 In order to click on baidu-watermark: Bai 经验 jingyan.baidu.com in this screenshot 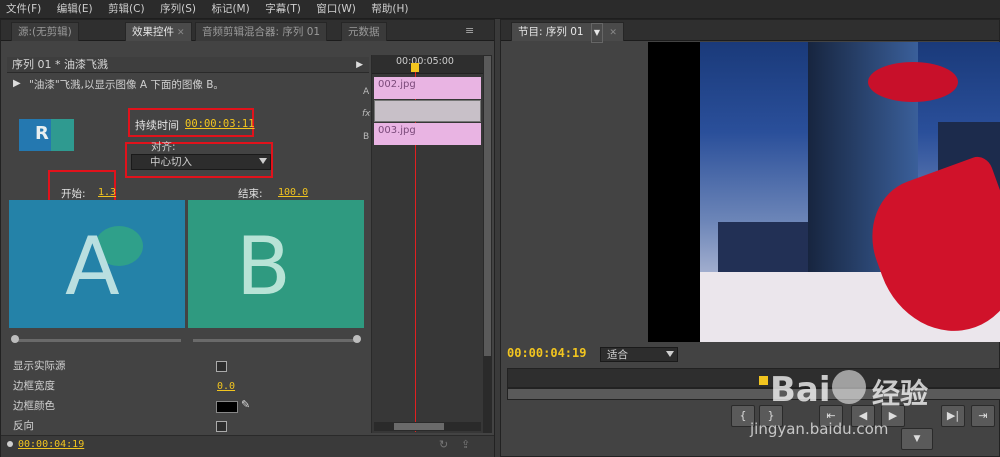, I will do `click(875, 410)`.